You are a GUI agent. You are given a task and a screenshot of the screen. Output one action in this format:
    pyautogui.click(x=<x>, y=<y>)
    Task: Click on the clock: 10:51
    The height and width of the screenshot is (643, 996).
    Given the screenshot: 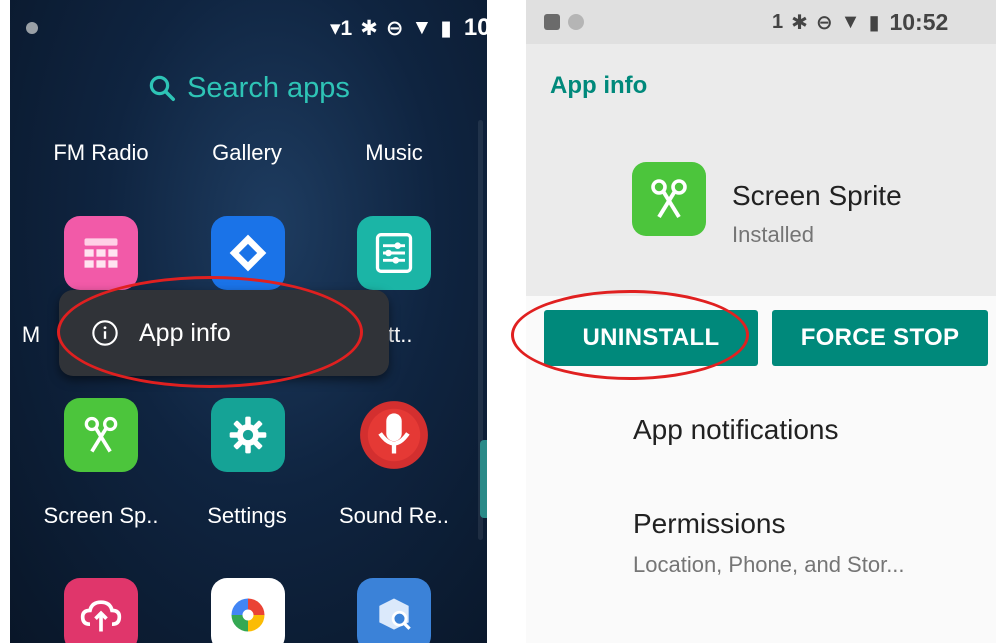 What is the action you would take?
    pyautogui.click(x=475, y=27)
    